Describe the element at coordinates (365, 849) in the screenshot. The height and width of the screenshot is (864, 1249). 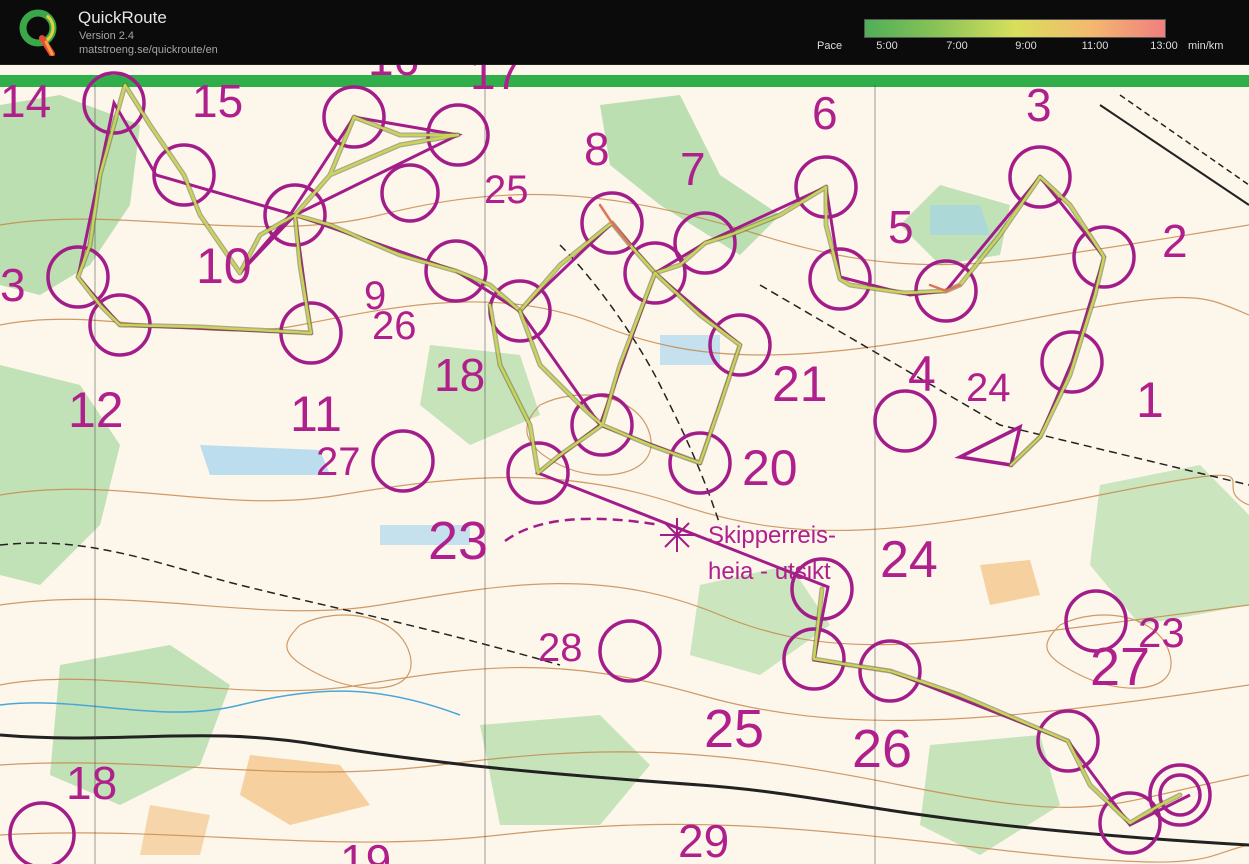
I see `control-number-label: 19` at that location.